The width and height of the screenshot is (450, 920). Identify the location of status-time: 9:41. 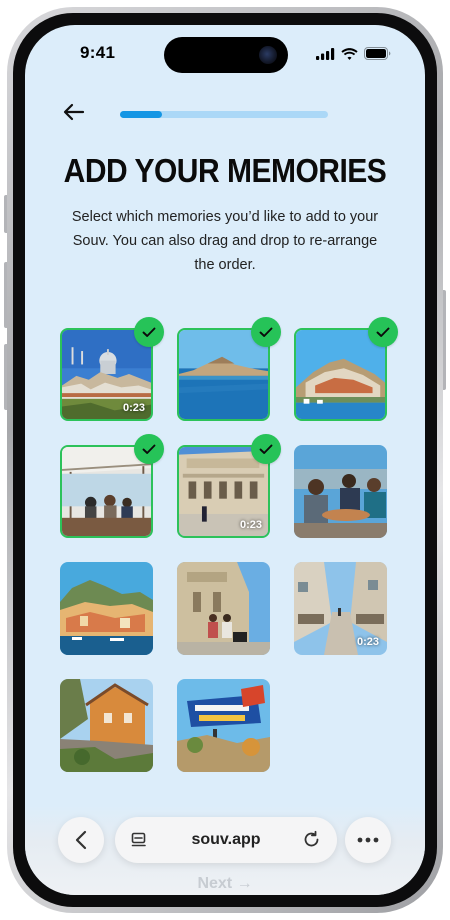
(98, 52).